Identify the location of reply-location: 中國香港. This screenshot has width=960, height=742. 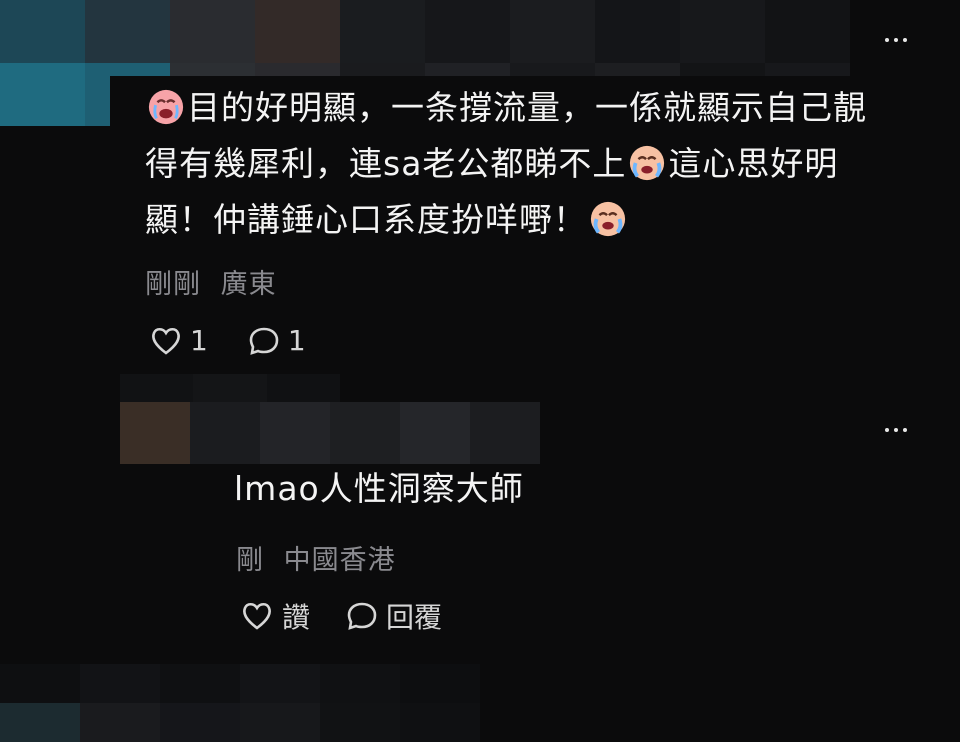
(339, 560).